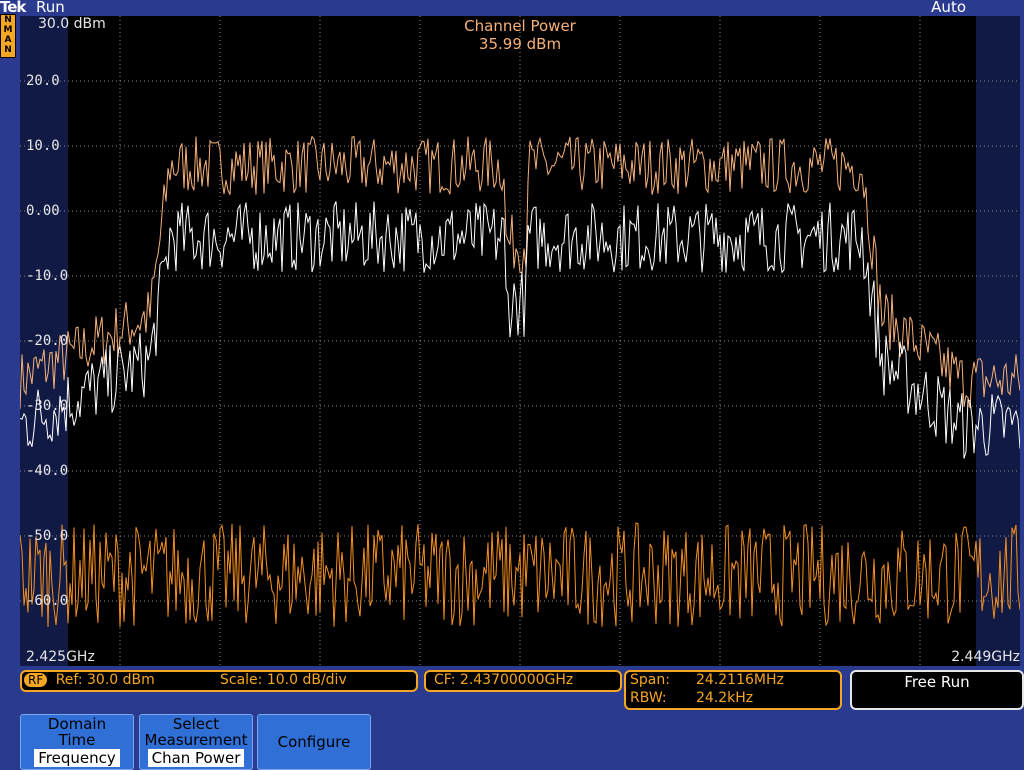 Image resolution: width=1024 pixels, height=770 pixels. Describe the element at coordinates (283, 680) in the screenshot. I see `scale-readout: Scale: 10.0 dB/div` at that location.